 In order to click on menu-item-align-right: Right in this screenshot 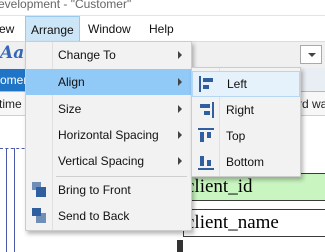, I will do `click(246, 110)`.